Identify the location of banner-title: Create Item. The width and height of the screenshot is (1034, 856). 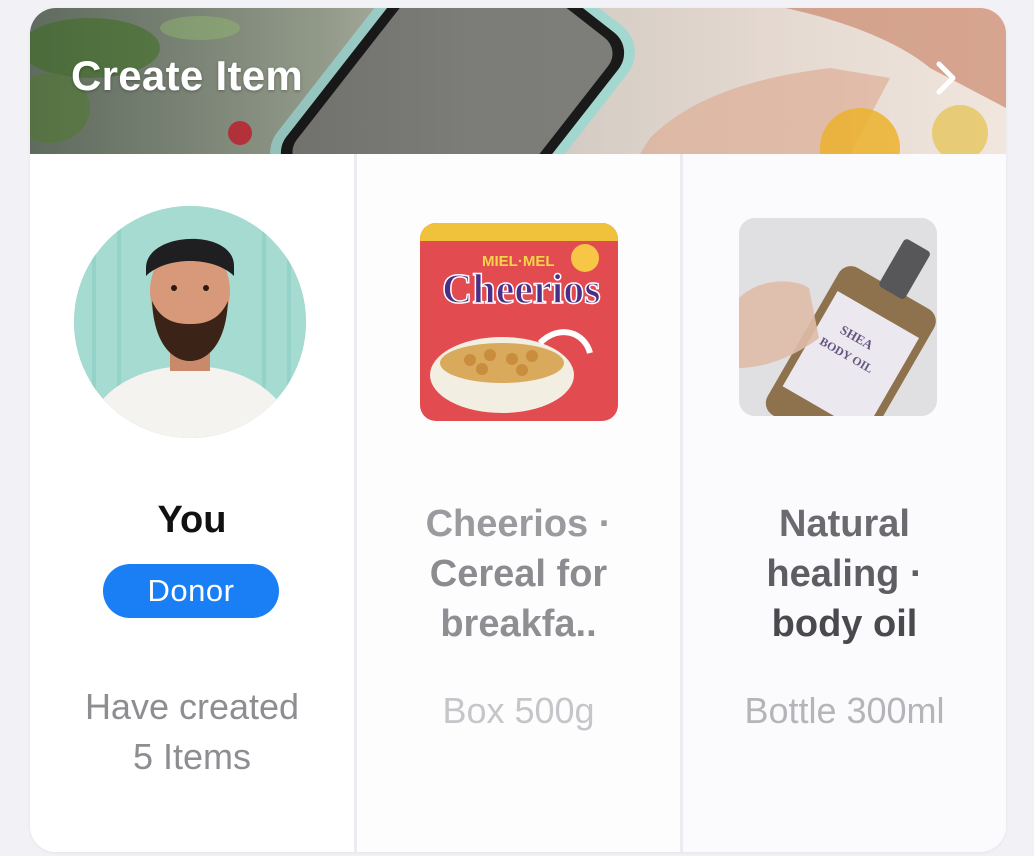
(187, 75).